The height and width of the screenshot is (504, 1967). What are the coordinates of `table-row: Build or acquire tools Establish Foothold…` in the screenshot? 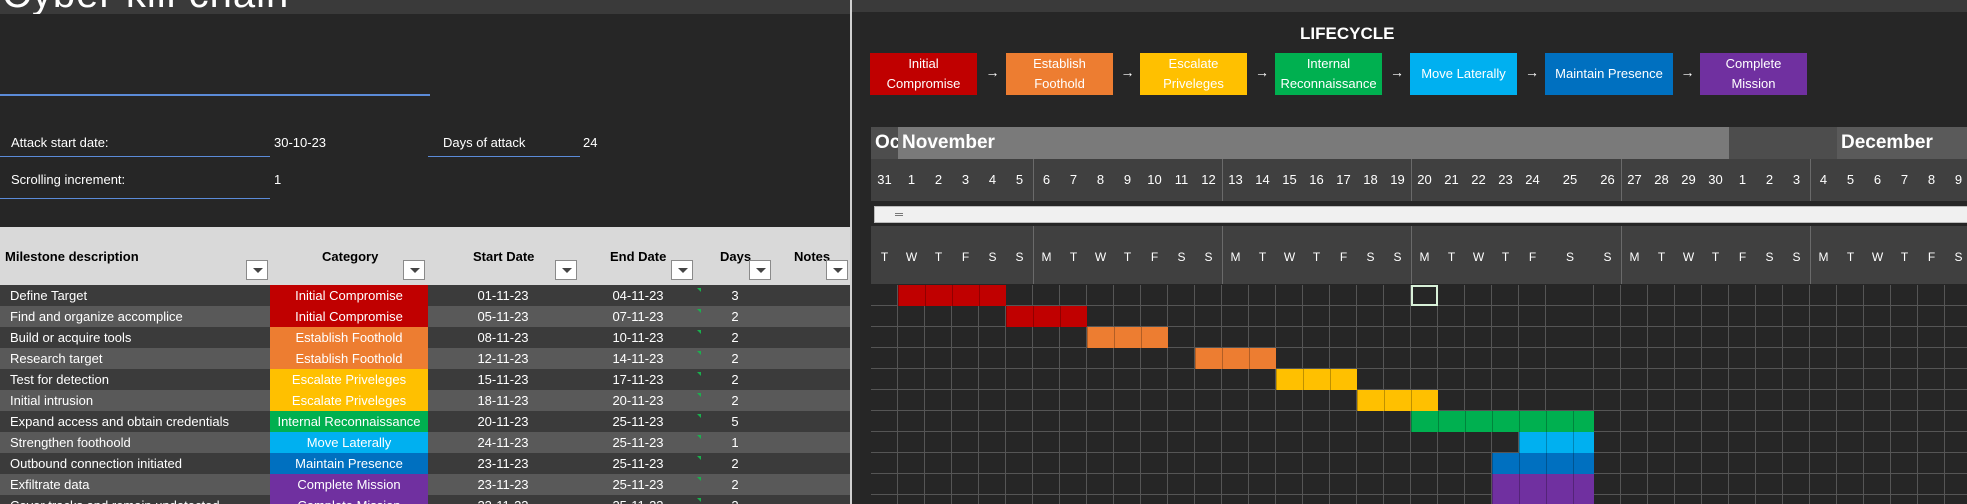 It's located at (425, 337).